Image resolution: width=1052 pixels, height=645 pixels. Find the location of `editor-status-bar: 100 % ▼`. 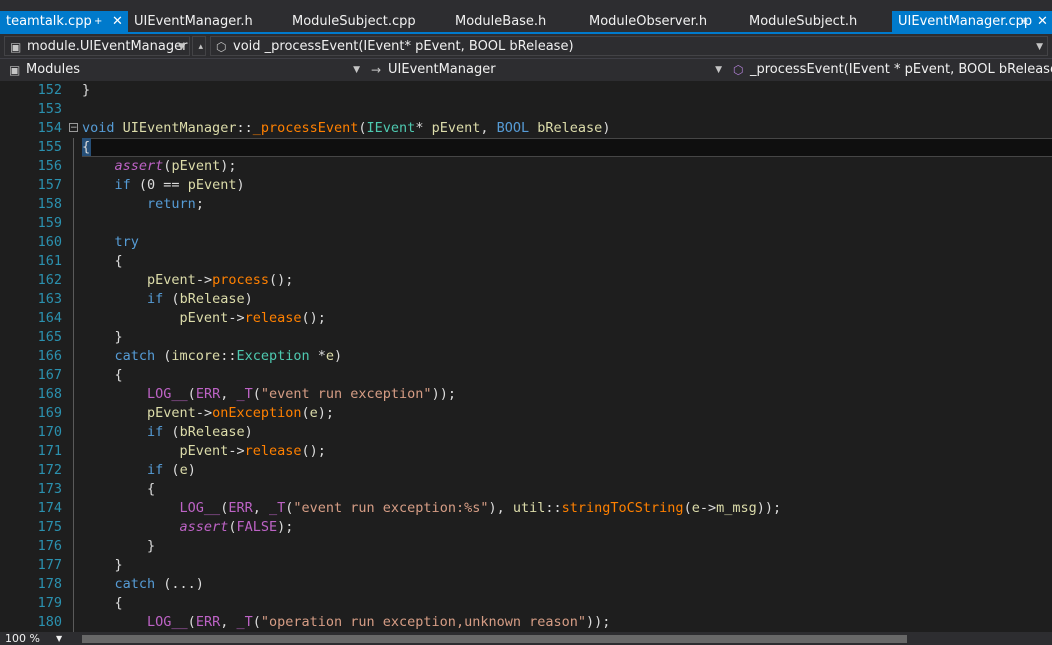

editor-status-bar: 100 % ▼ is located at coordinates (526, 638).